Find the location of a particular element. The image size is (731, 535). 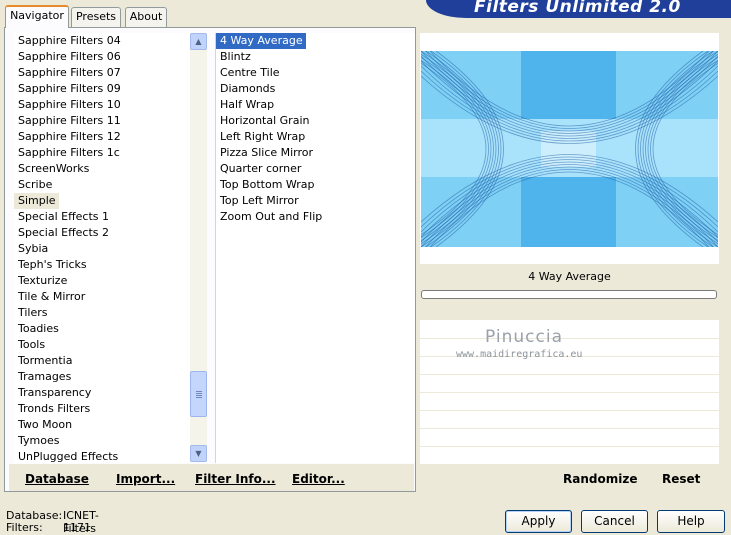

randomize-button: Randomize is located at coordinates (600, 479).